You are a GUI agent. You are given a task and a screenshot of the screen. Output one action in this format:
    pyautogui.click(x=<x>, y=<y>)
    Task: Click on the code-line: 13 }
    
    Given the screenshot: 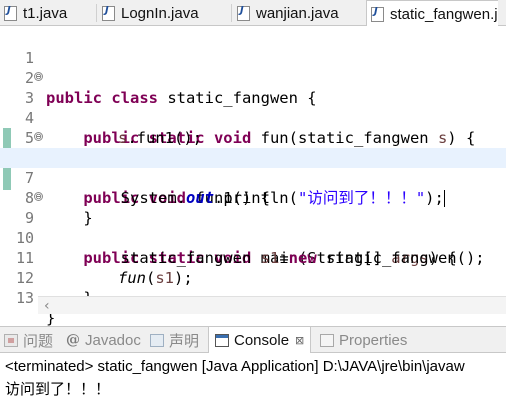 What is the action you would take?
    pyautogui.click(x=253, y=297)
    